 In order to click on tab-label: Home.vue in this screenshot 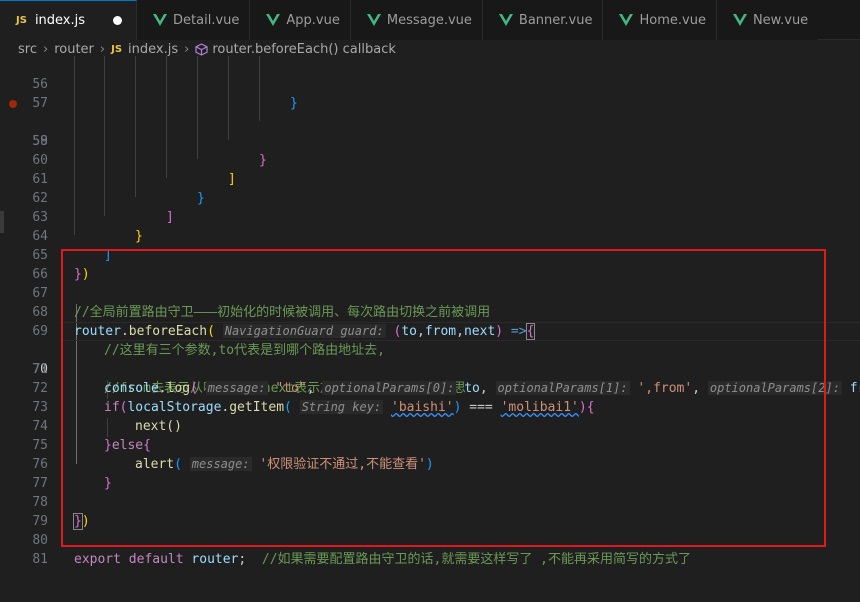, I will do `click(672, 20)`.